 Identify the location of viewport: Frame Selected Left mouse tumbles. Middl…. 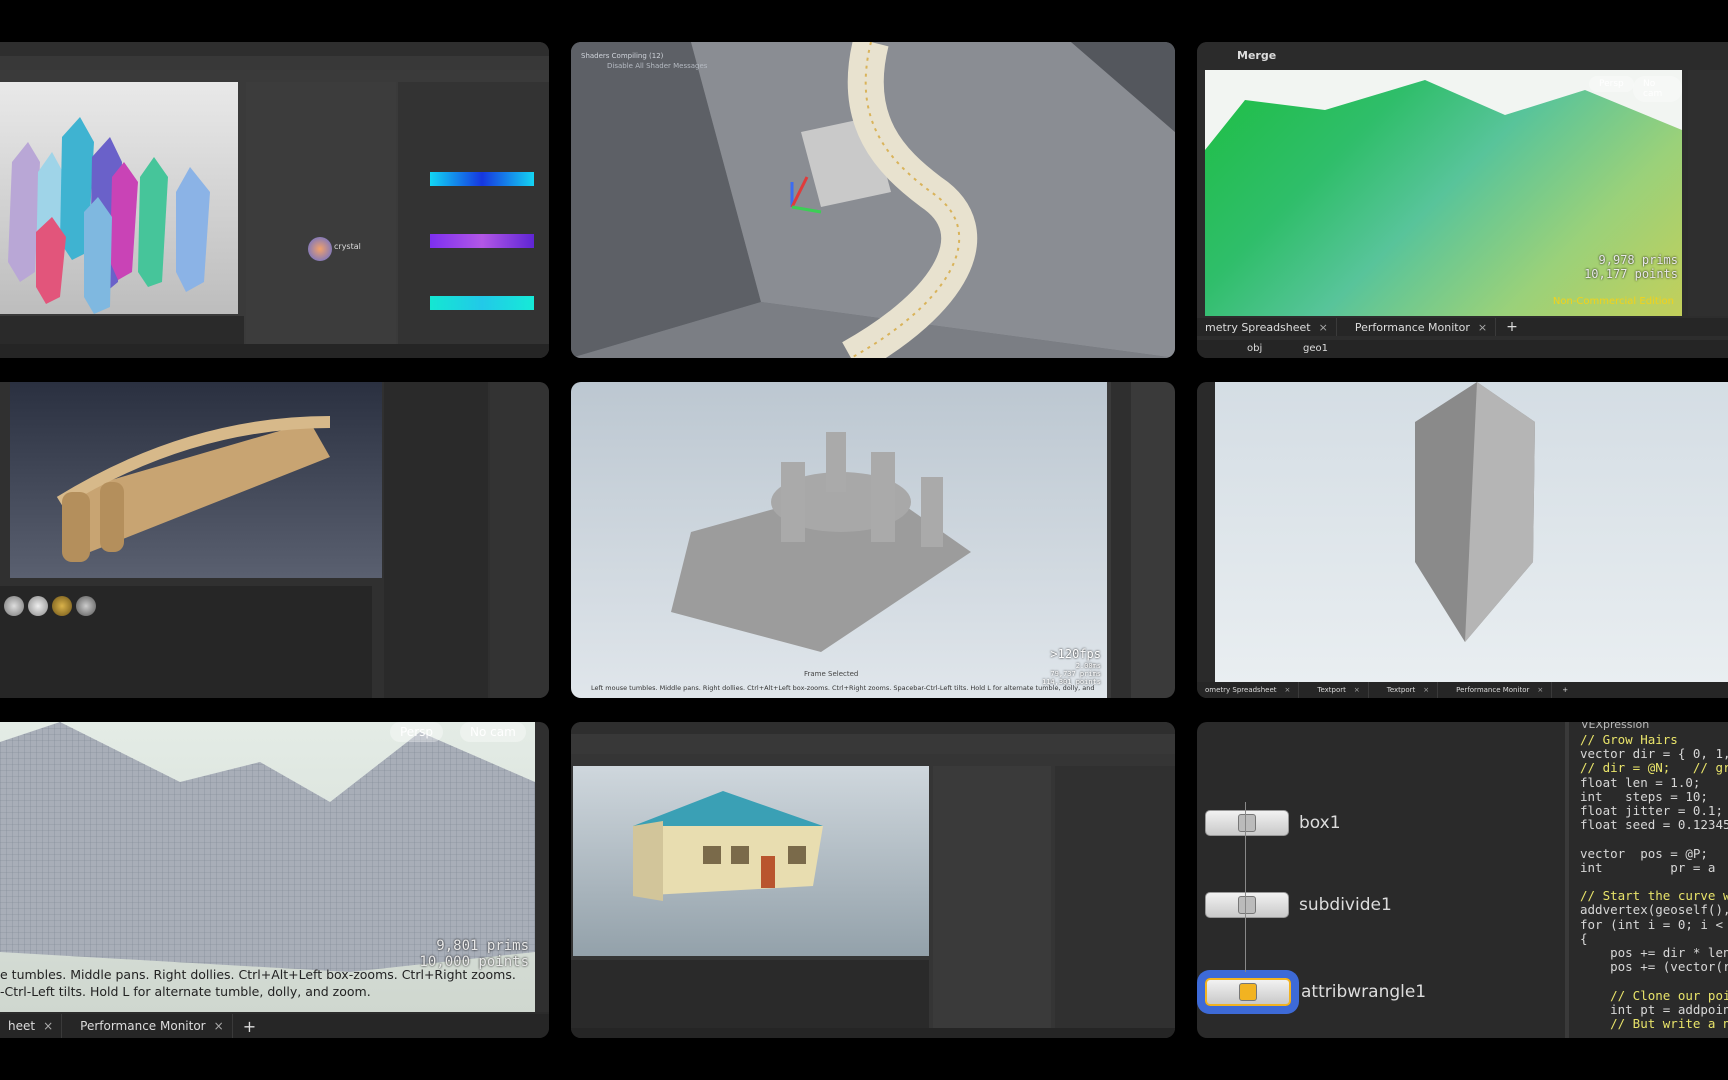
(839, 540).